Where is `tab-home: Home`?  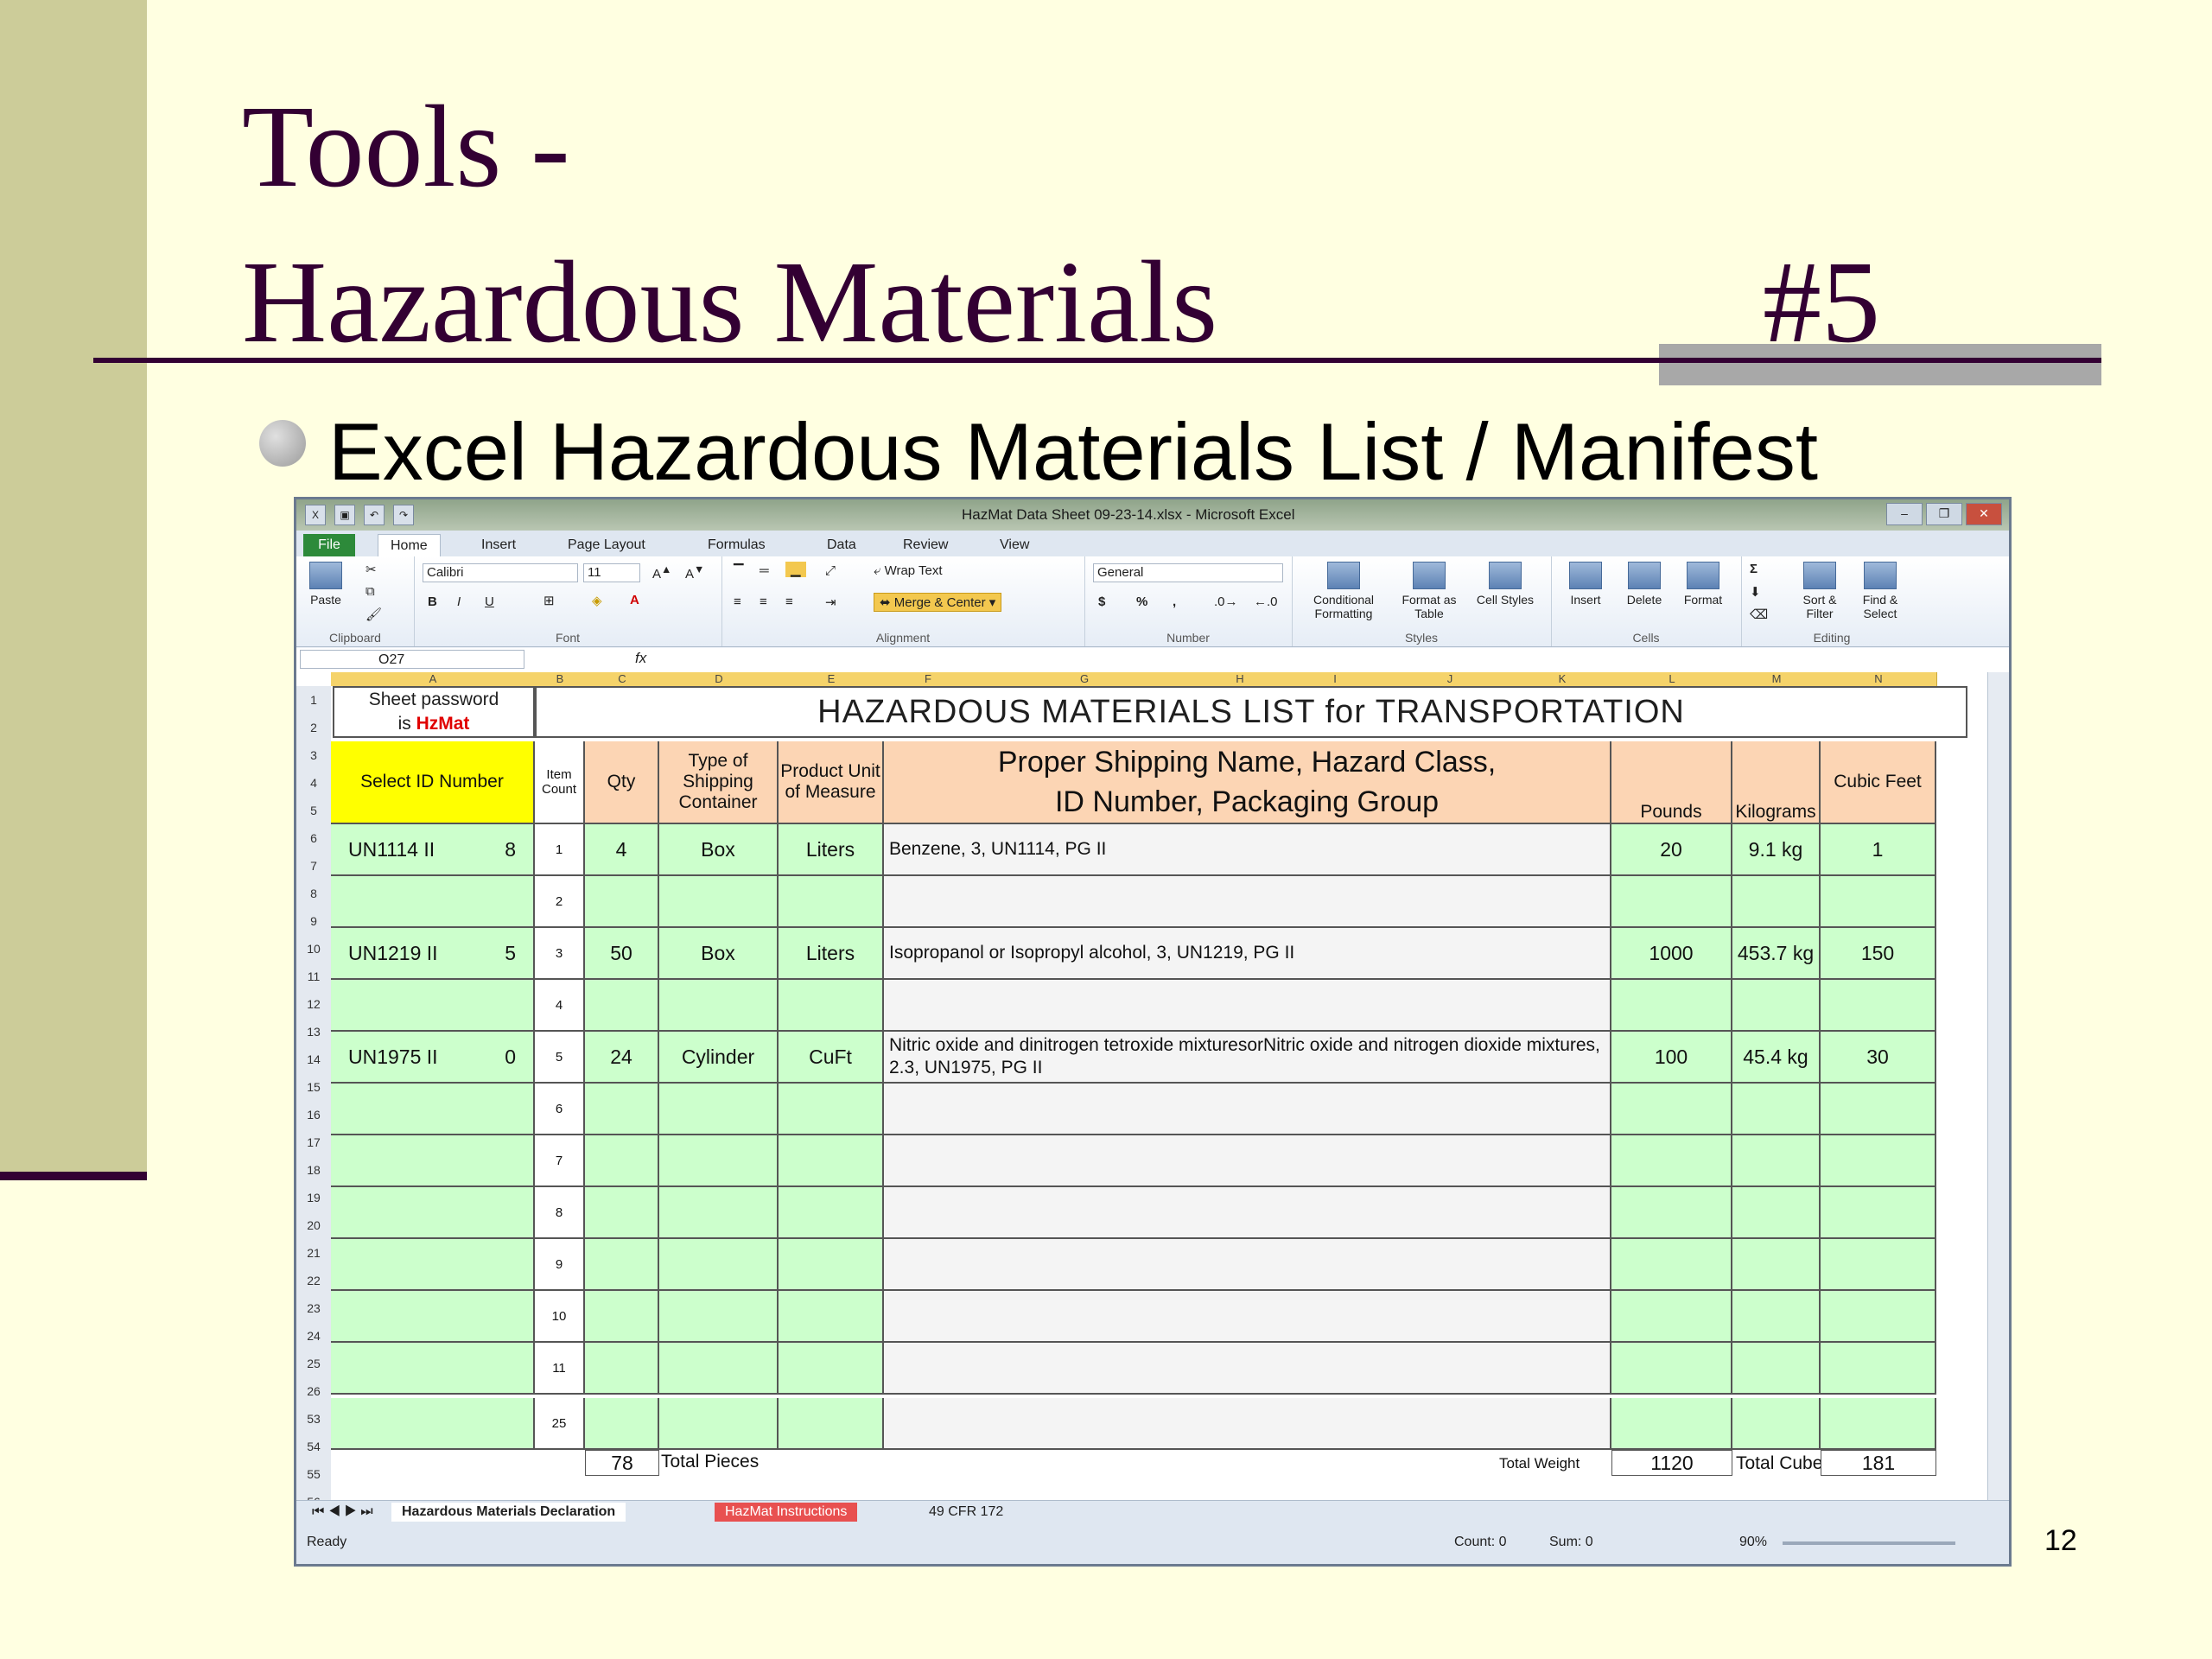
tab-home: Home is located at coordinates (409, 545).